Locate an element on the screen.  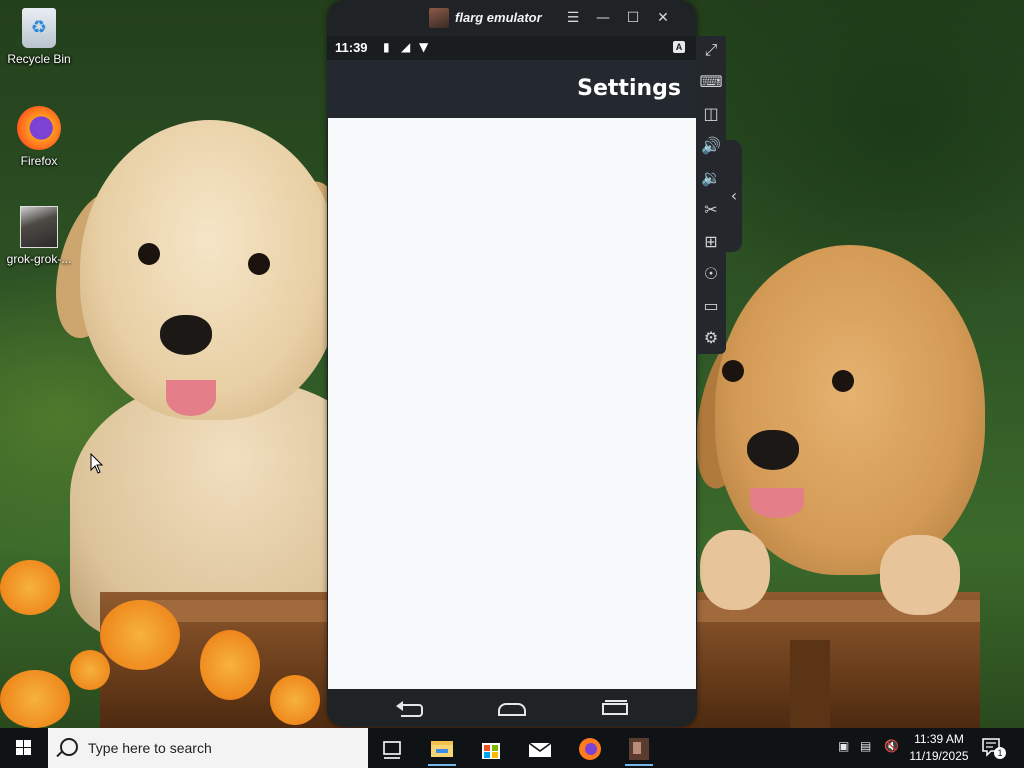
taskbar-search: Type here to search is located at coordinates (208, 748).